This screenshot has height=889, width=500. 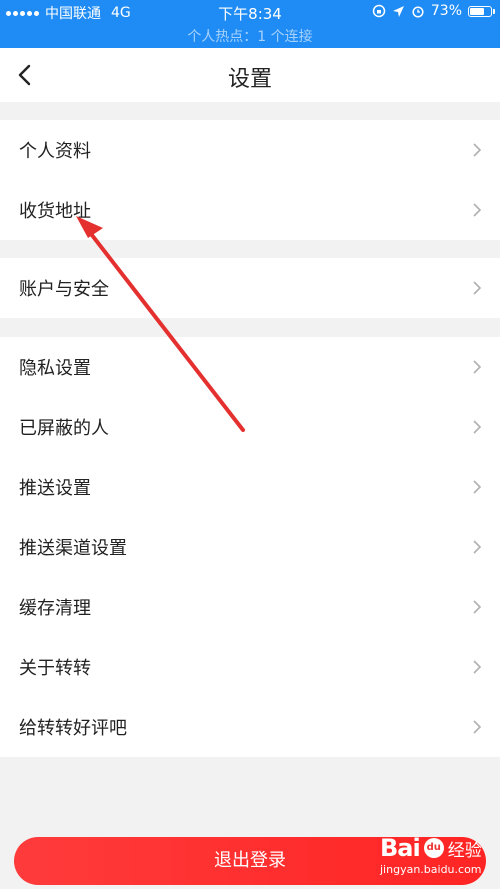 What do you see at coordinates (160, 324) in the screenshot?
I see `annotation-arrow` at bounding box center [160, 324].